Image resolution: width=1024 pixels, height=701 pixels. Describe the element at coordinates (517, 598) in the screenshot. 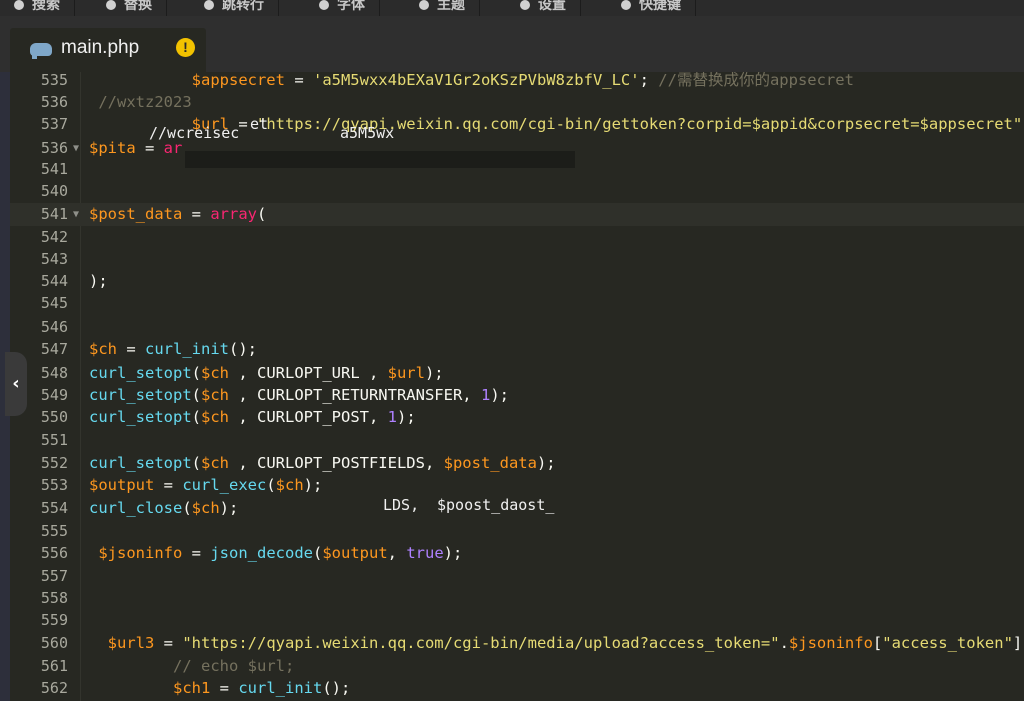

I see `code-line: 558` at that location.